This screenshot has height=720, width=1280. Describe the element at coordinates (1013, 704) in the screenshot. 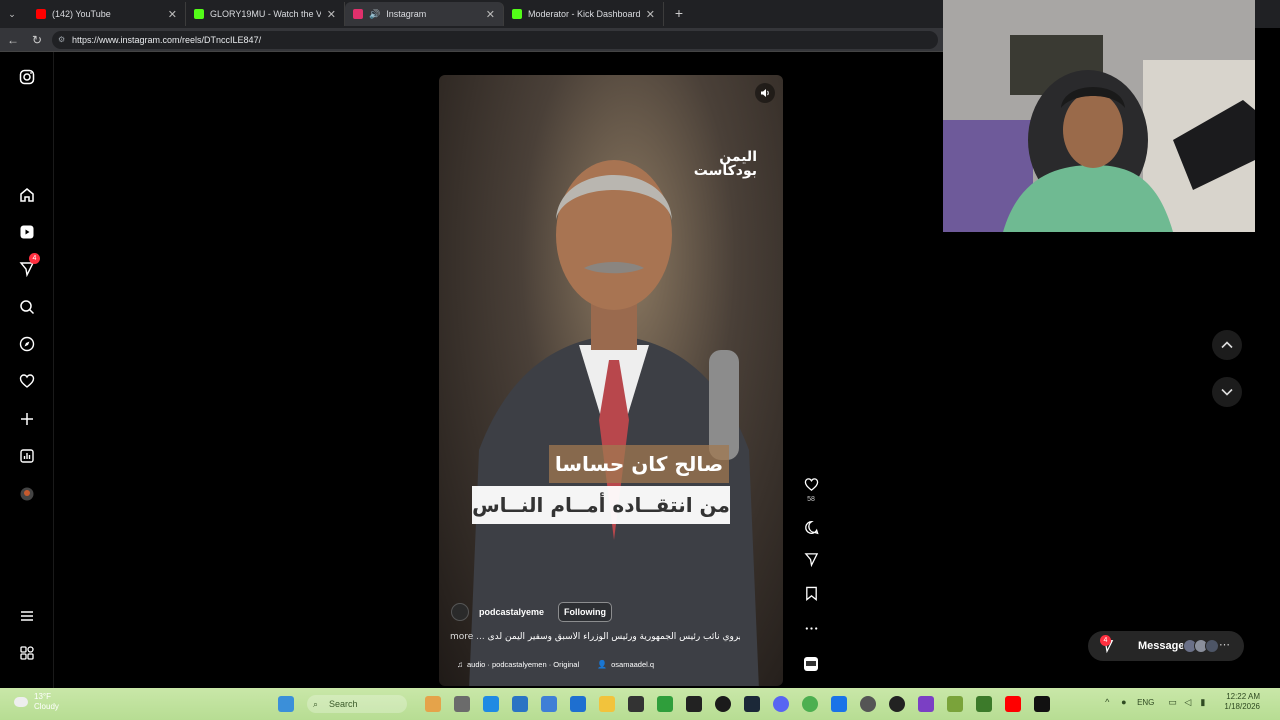

I see `youtube-icon` at that location.